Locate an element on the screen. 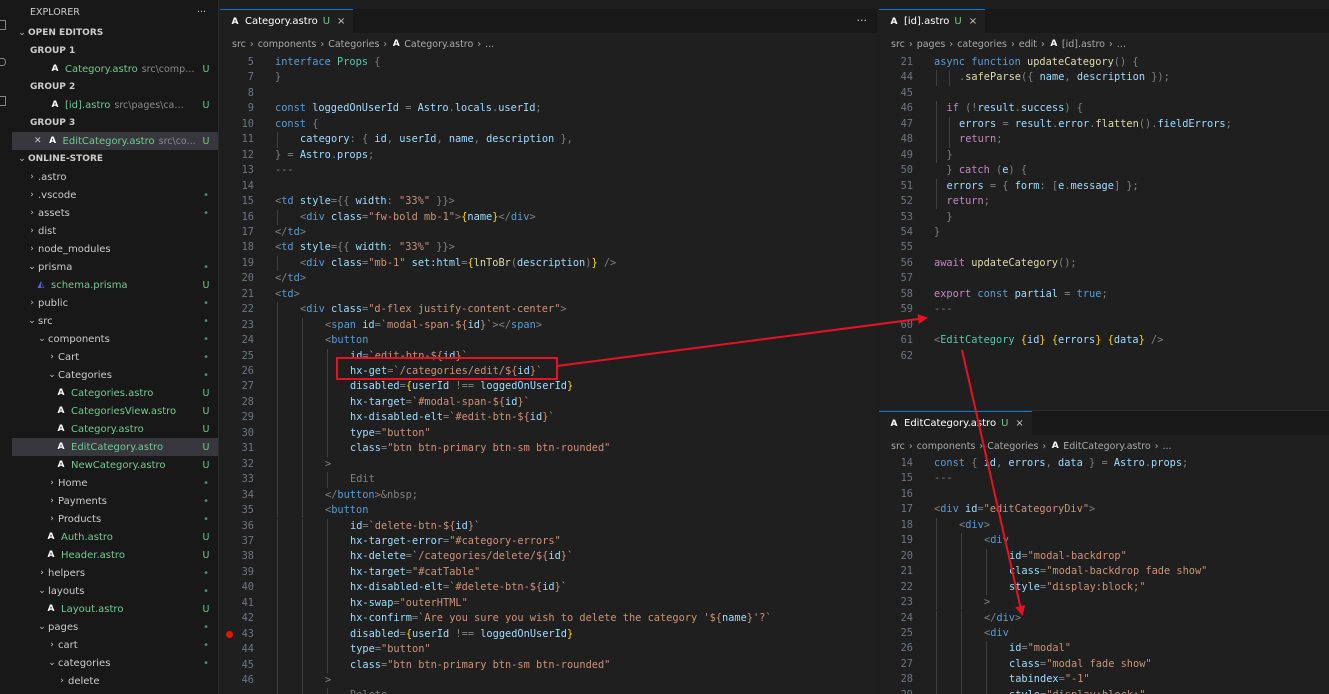 The image size is (1329, 694). folder-item: › .vscode • is located at coordinates (115, 195).